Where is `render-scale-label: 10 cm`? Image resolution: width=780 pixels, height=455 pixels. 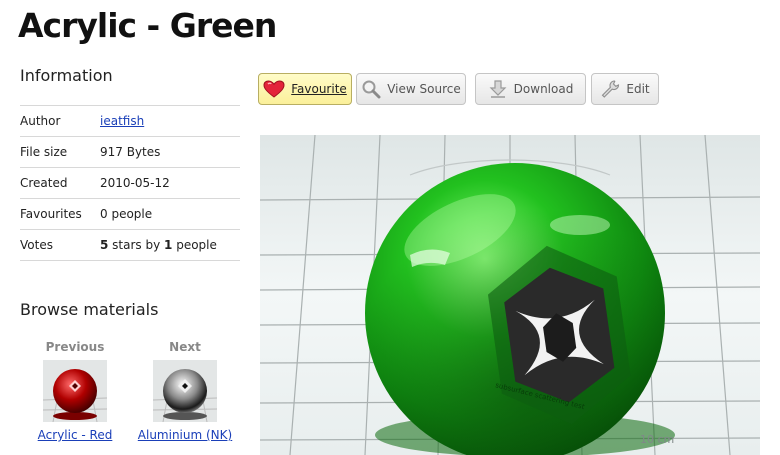
render-scale-label: 10 cm is located at coordinates (657, 439).